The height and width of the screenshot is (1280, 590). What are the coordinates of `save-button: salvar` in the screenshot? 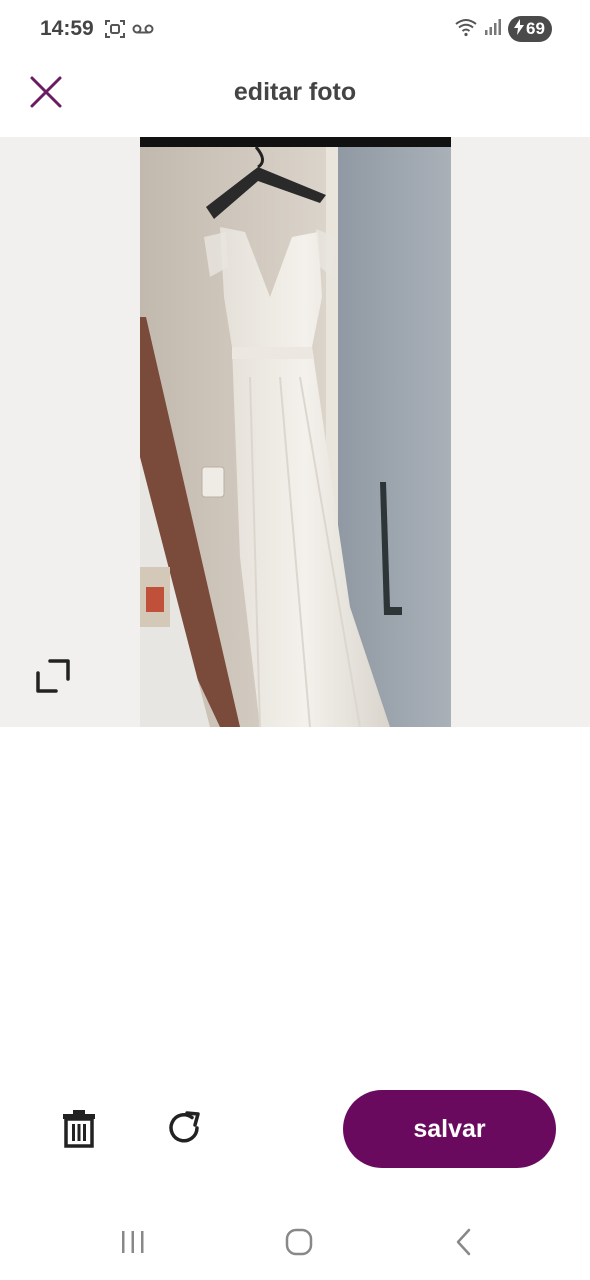 It's located at (449, 1129).